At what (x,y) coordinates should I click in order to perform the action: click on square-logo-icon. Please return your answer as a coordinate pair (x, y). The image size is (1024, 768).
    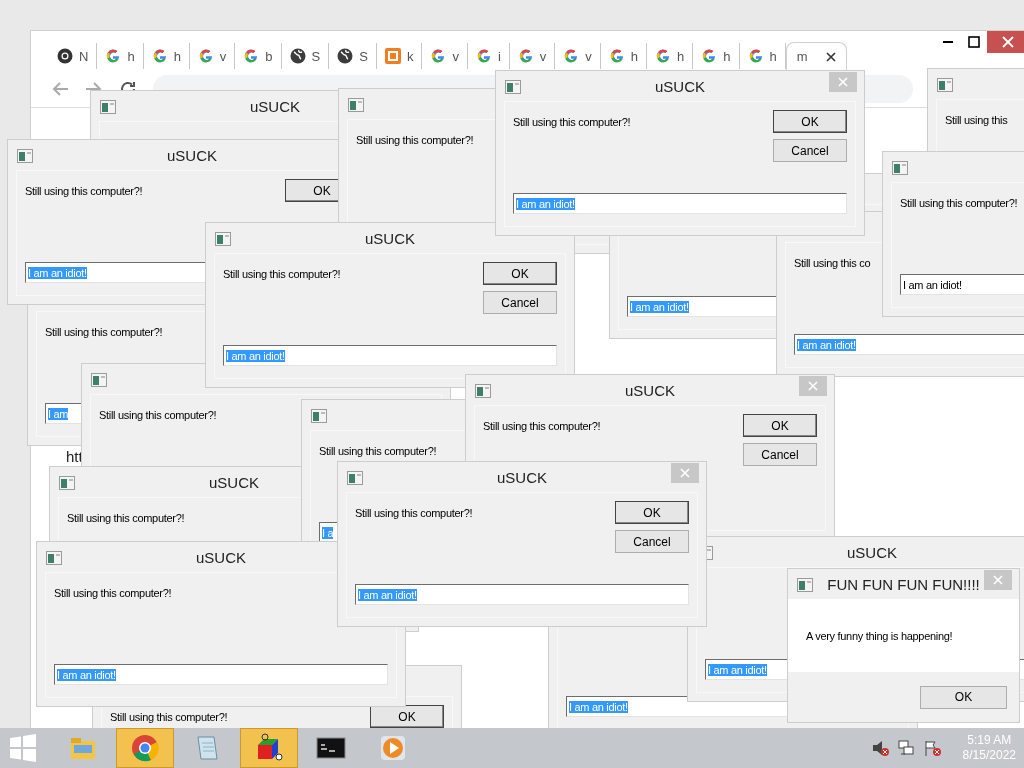
    Looking at the image, I should click on (392, 56).